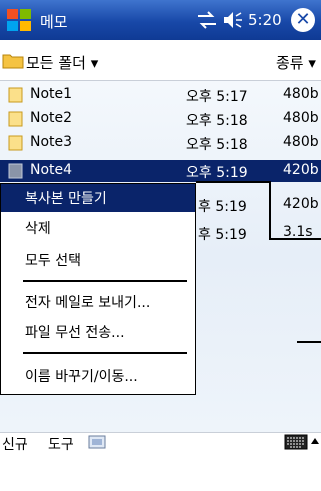  What do you see at coordinates (160, 20) in the screenshot?
I see `title-bar: 메모 5:20 ✕` at bounding box center [160, 20].